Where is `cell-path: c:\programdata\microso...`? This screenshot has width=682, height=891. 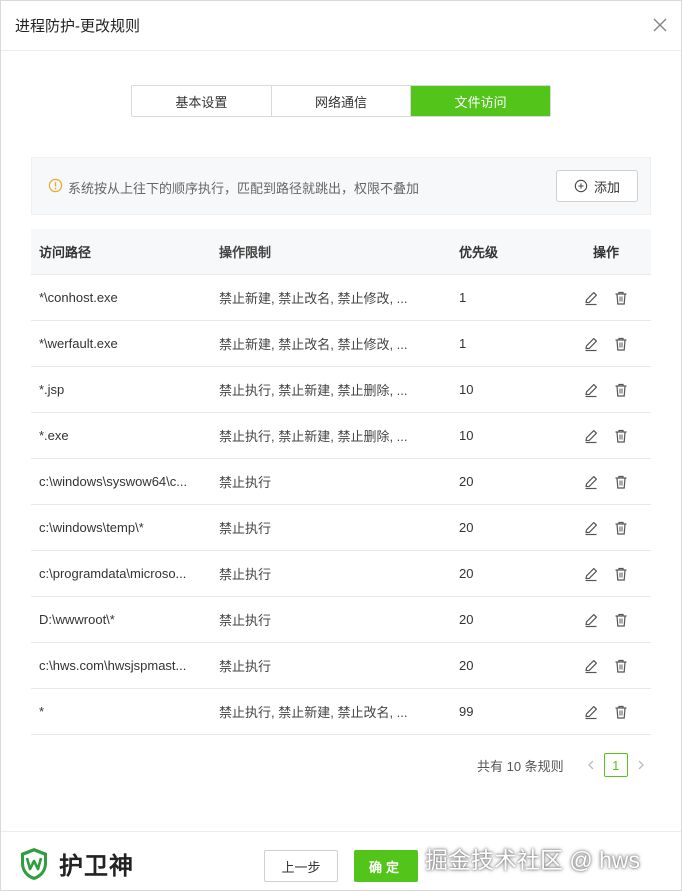 cell-path: c:\programdata\microso... is located at coordinates (113, 573).